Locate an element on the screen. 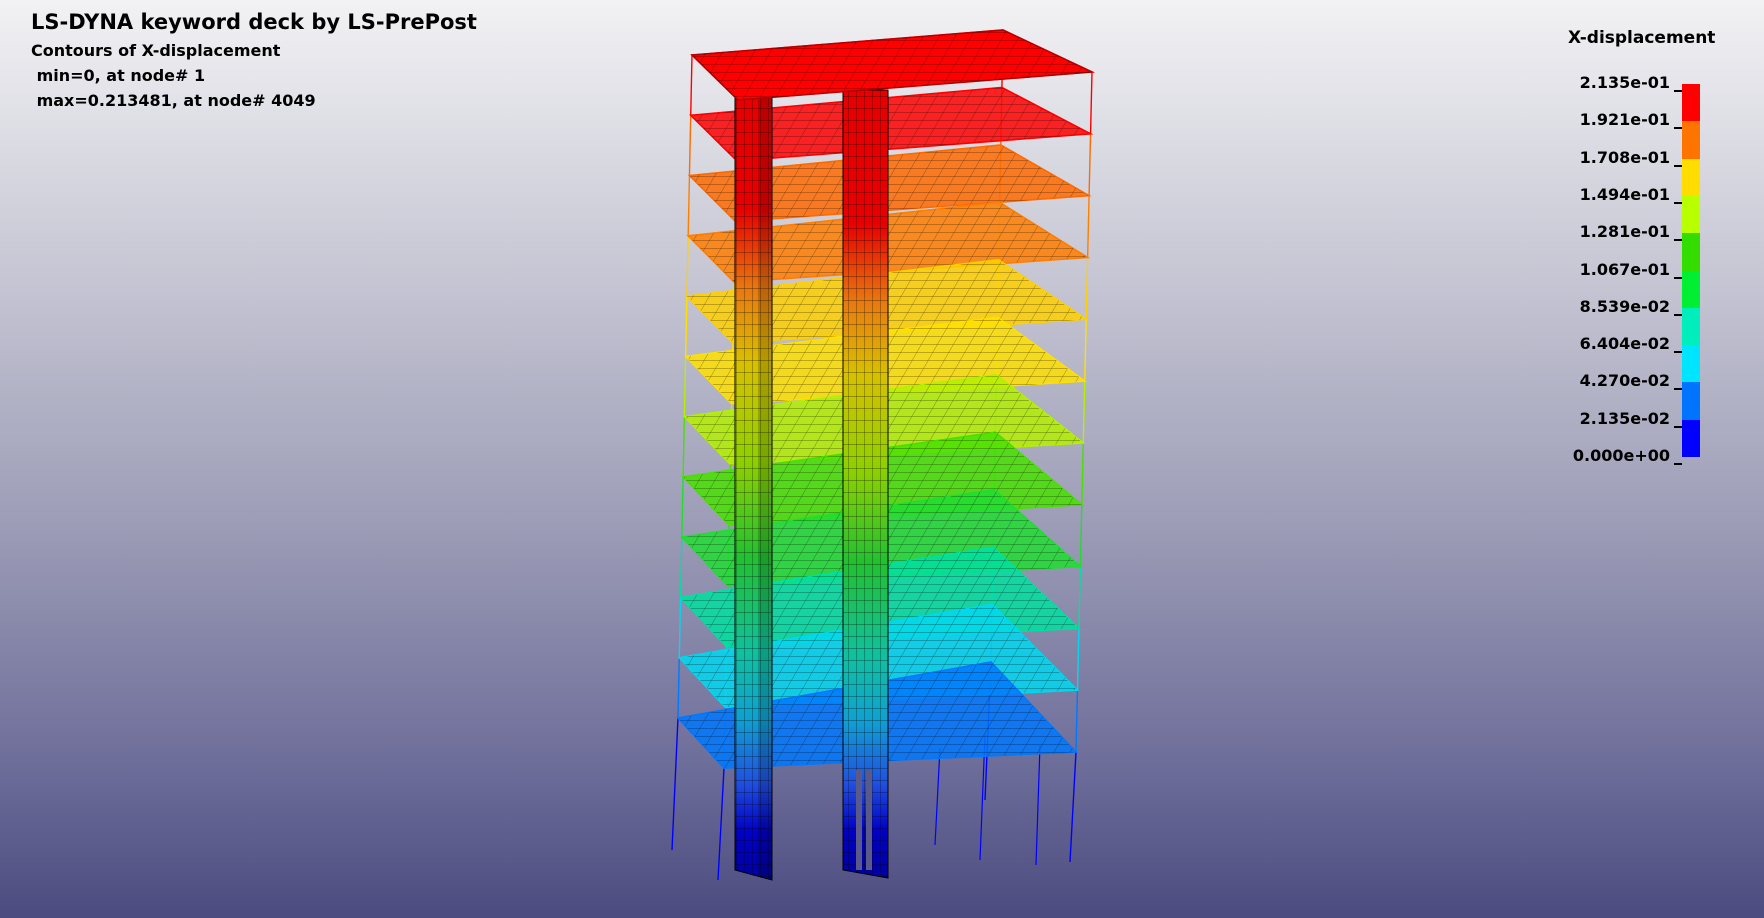  core-wall-right-mesh is located at coordinates (865, 484).